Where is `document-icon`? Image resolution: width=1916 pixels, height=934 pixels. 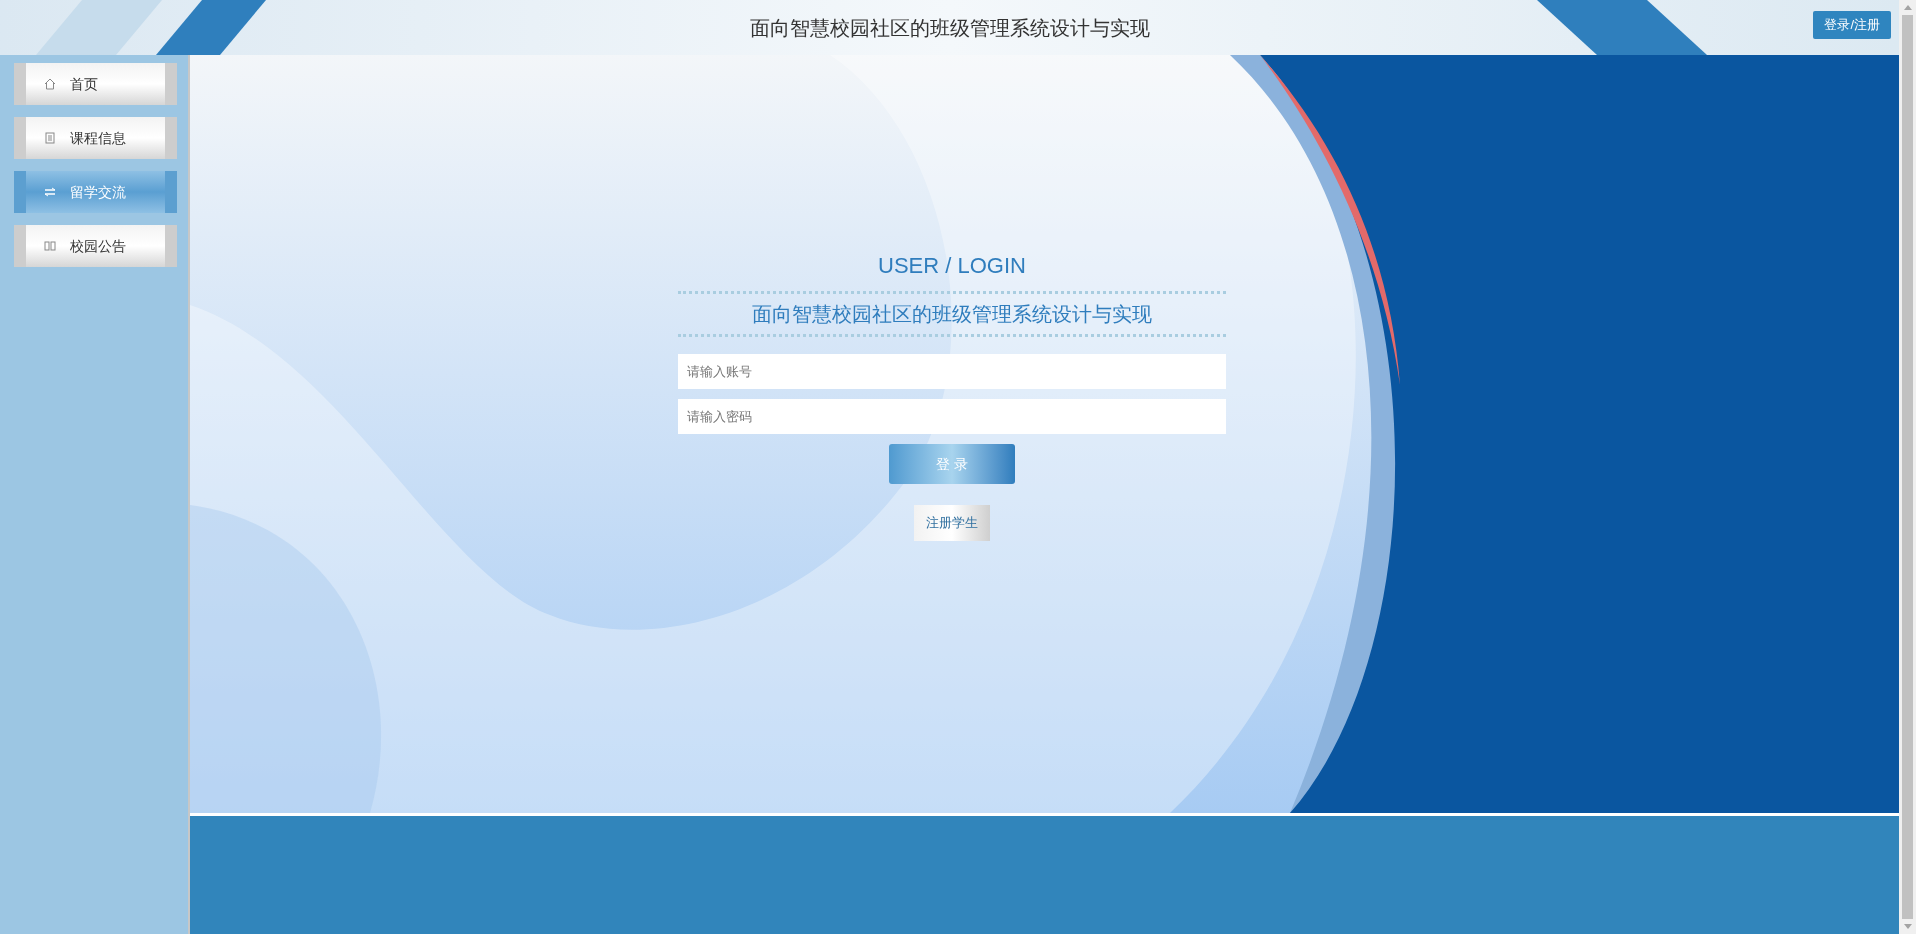
document-icon is located at coordinates (50, 138).